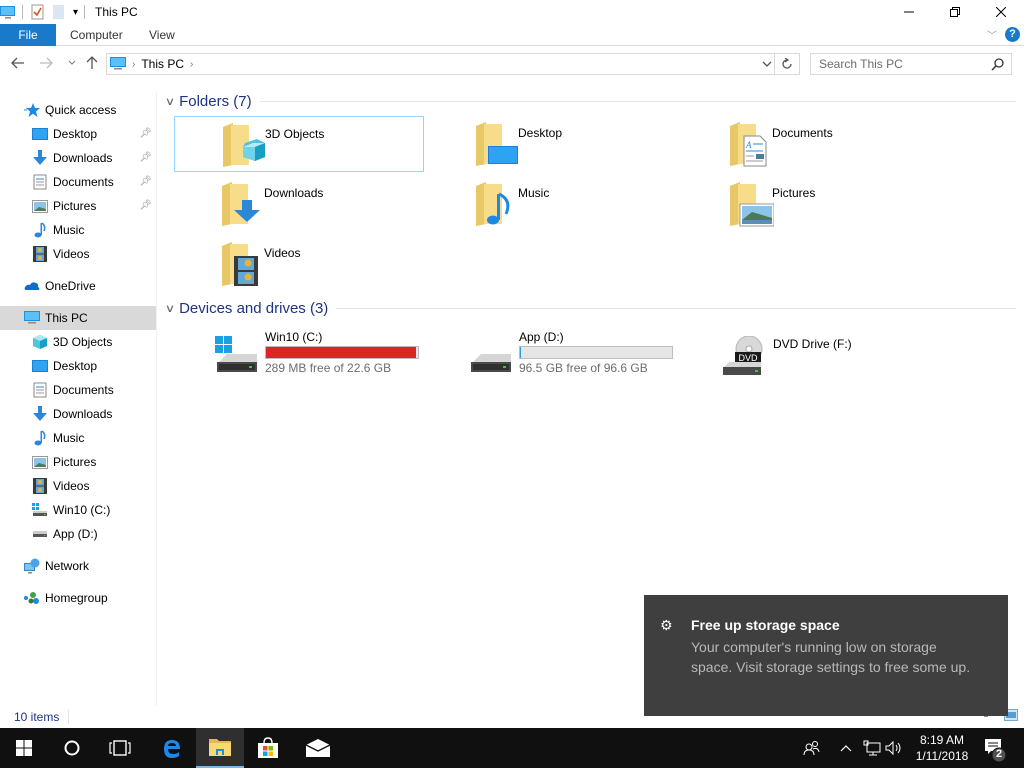 The height and width of the screenshot is (768, 1024). I want to click on people-button, so click(812, 748).